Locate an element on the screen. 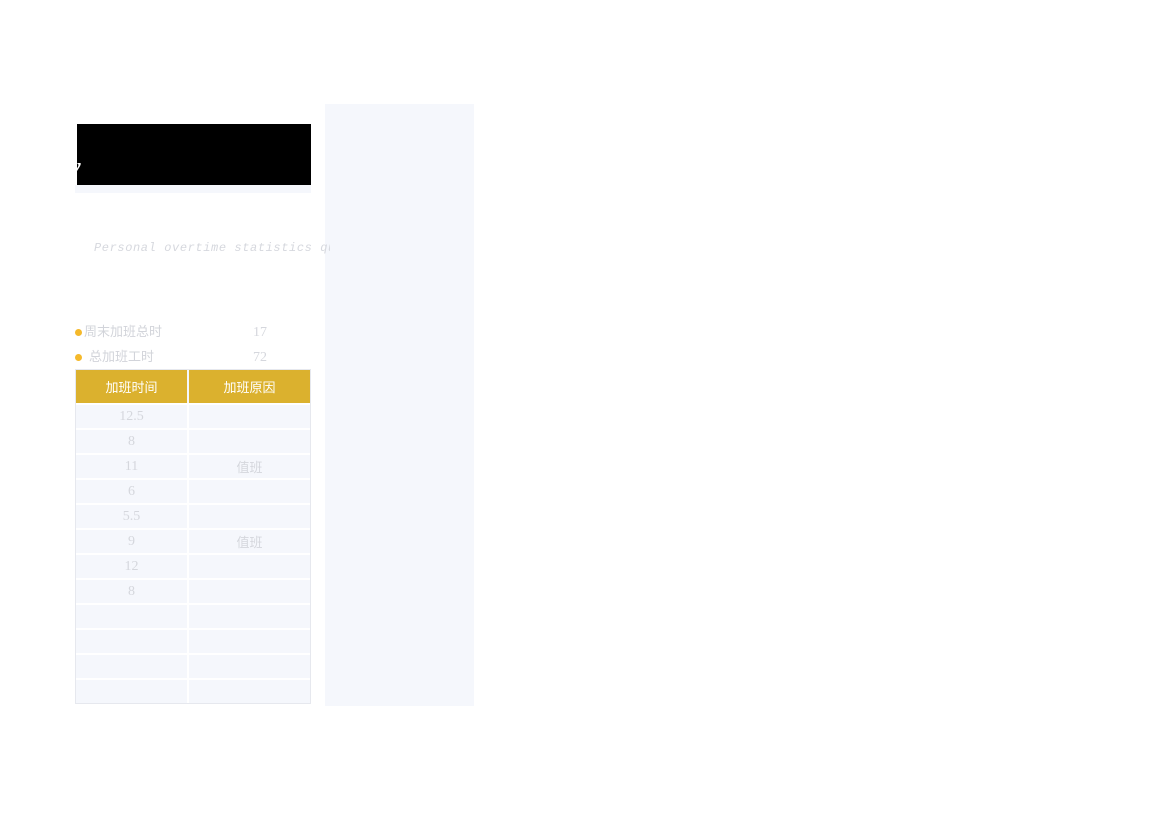  page-subtitle: Personal overtime statistics qu is located at coordinates (212, 248).